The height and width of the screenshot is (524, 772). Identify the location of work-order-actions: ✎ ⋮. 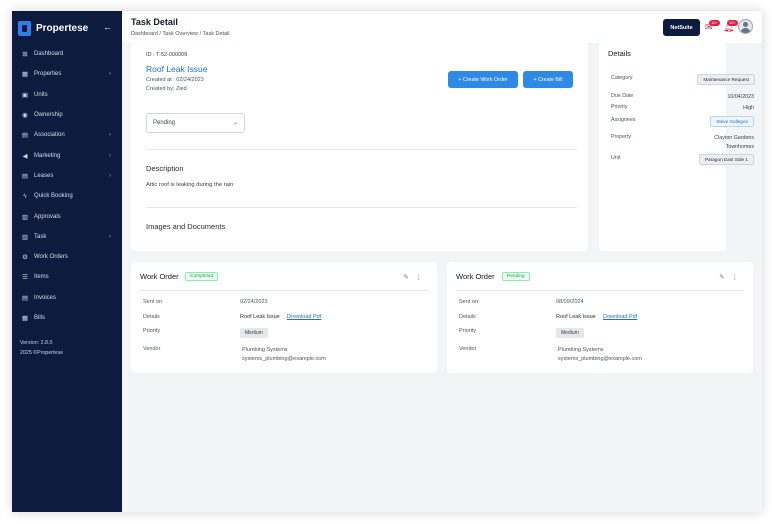
(728, 277).